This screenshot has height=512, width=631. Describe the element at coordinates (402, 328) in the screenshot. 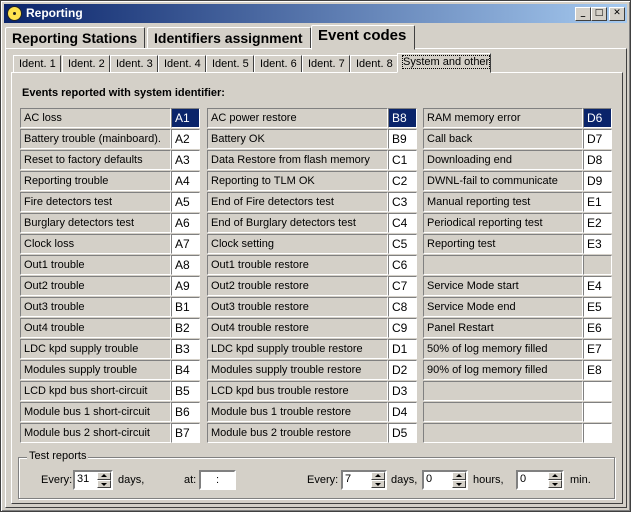

I see `event-code-field: C9` at that location.